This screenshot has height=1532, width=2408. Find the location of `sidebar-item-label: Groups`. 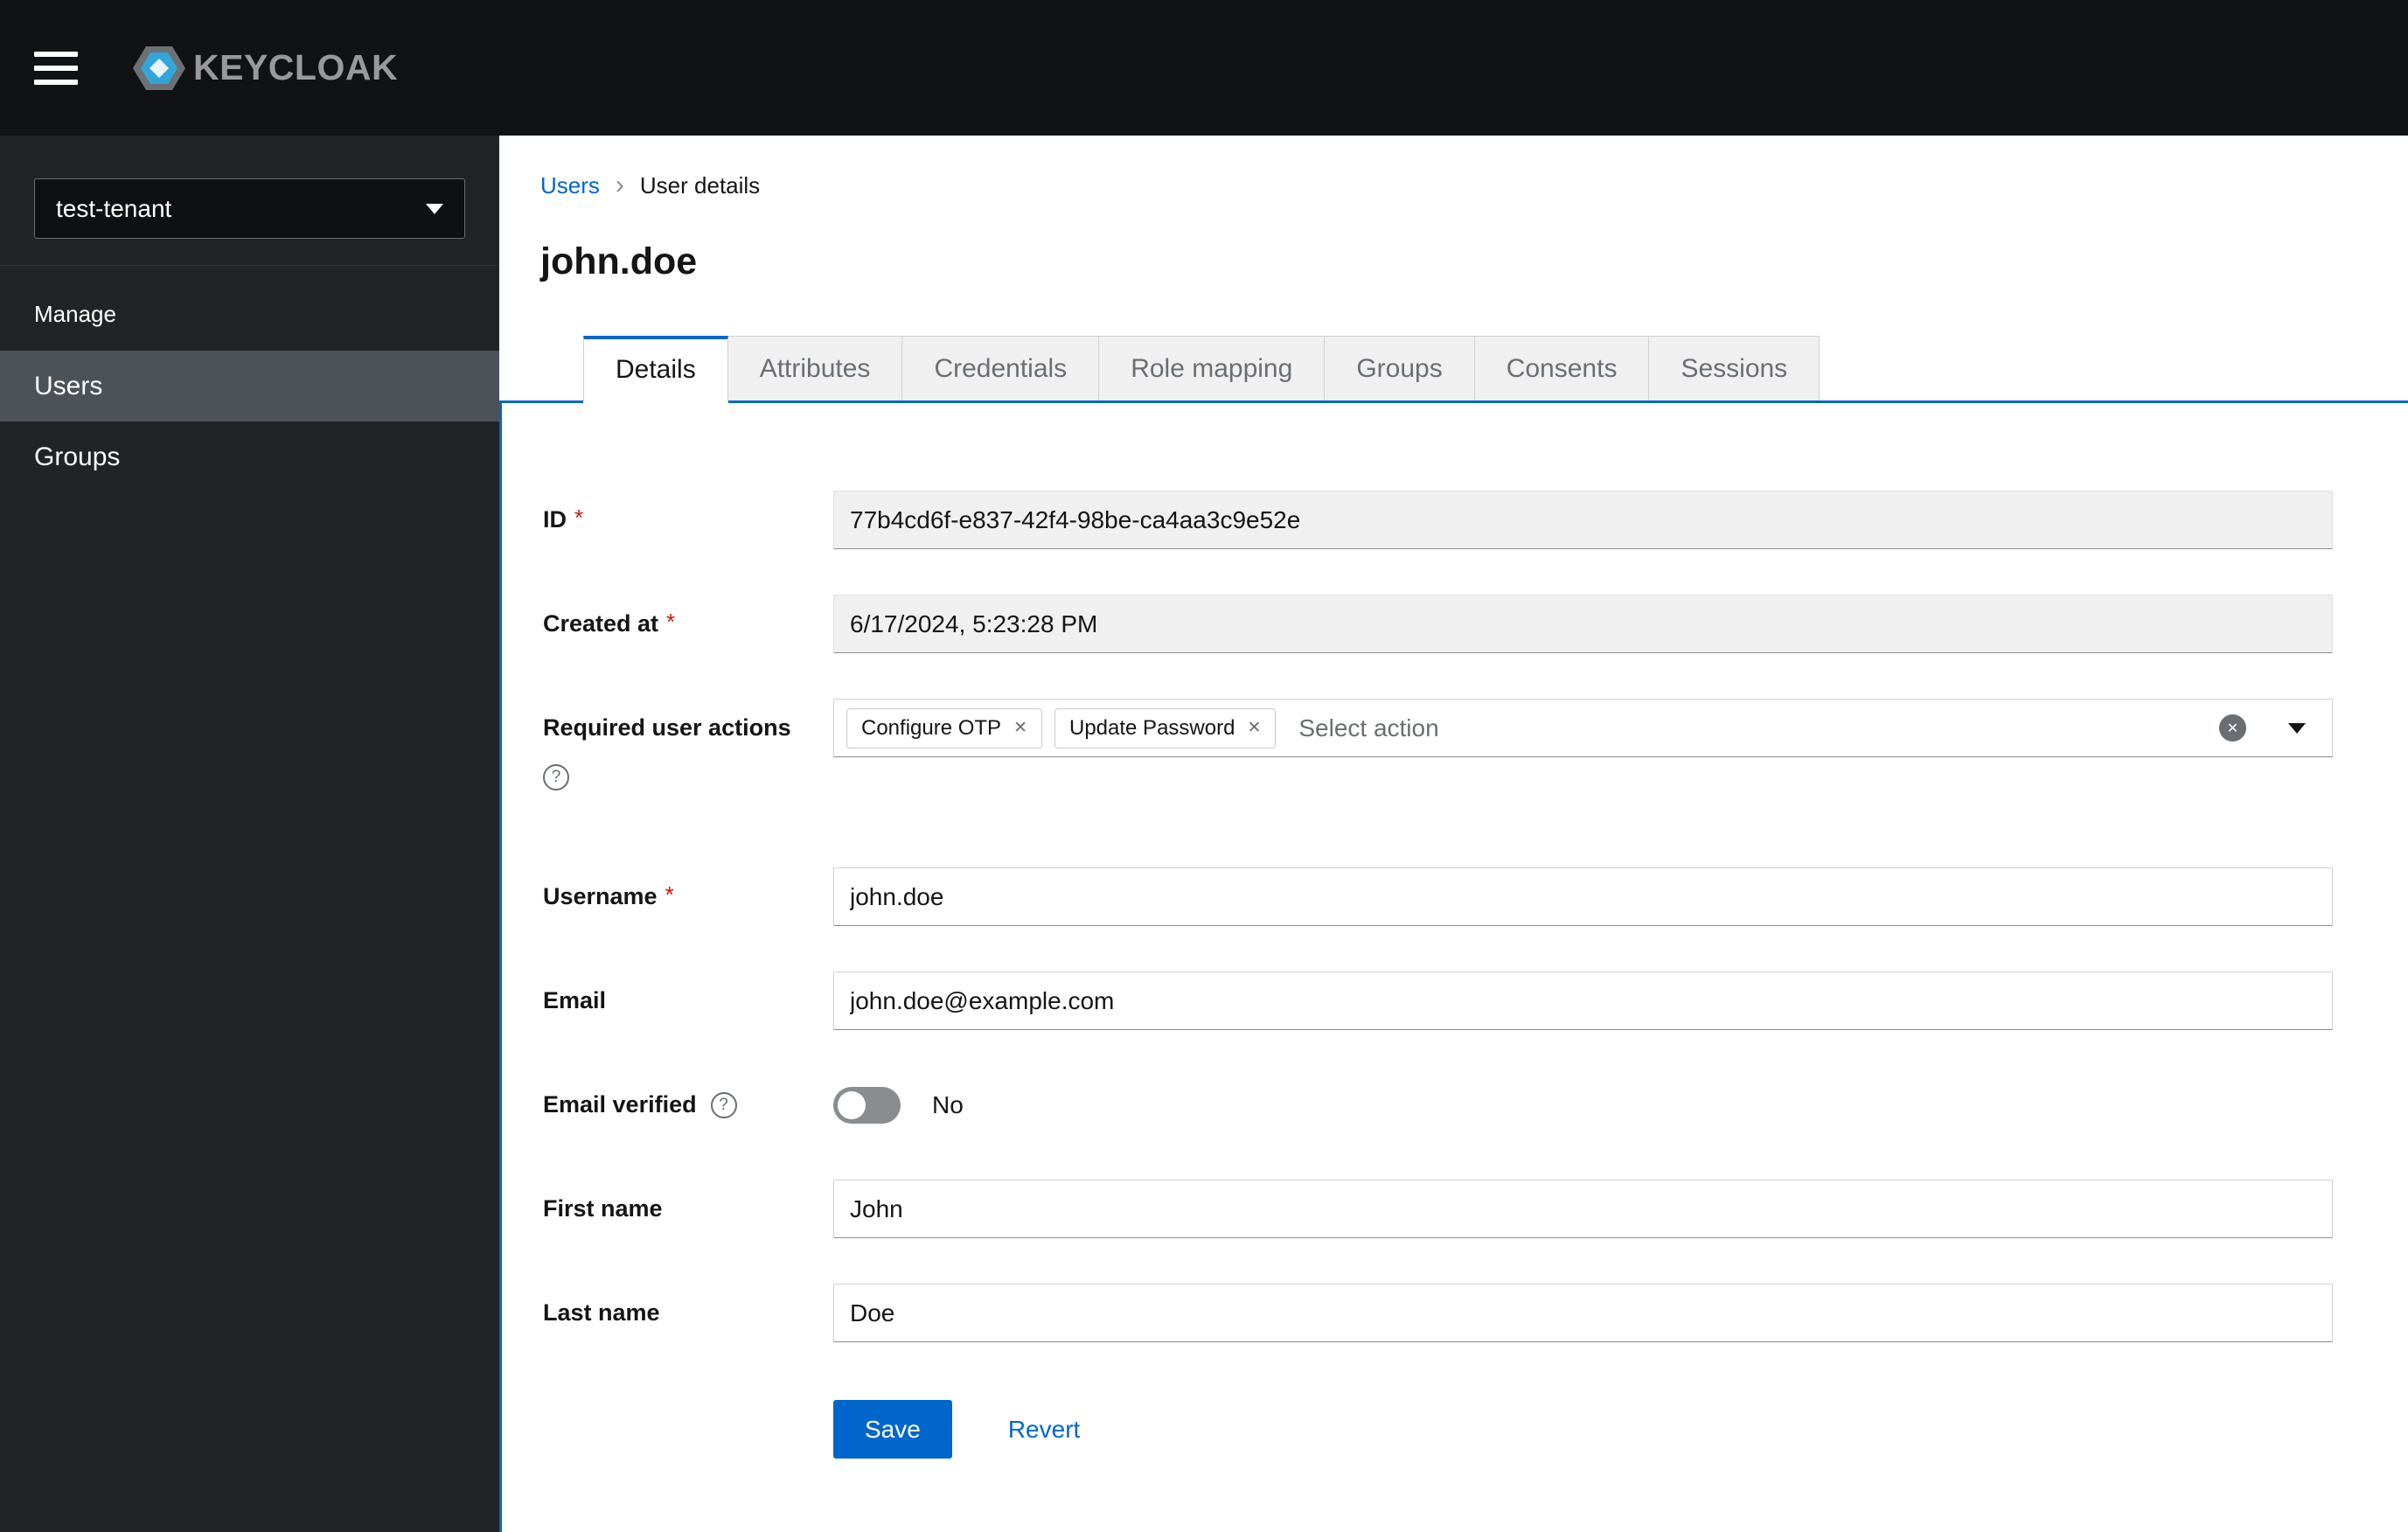

sidebar-item-label: Groups is located at coordinates (77, 456).